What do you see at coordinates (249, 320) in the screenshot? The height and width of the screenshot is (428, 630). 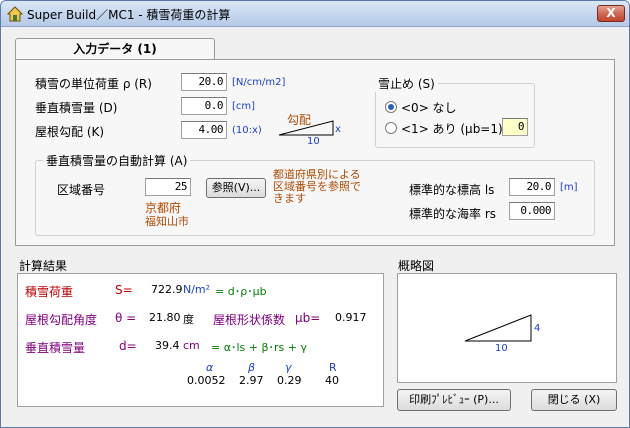 I see `shape-label: 屋根形状係数` at bounding box center [249, 320].